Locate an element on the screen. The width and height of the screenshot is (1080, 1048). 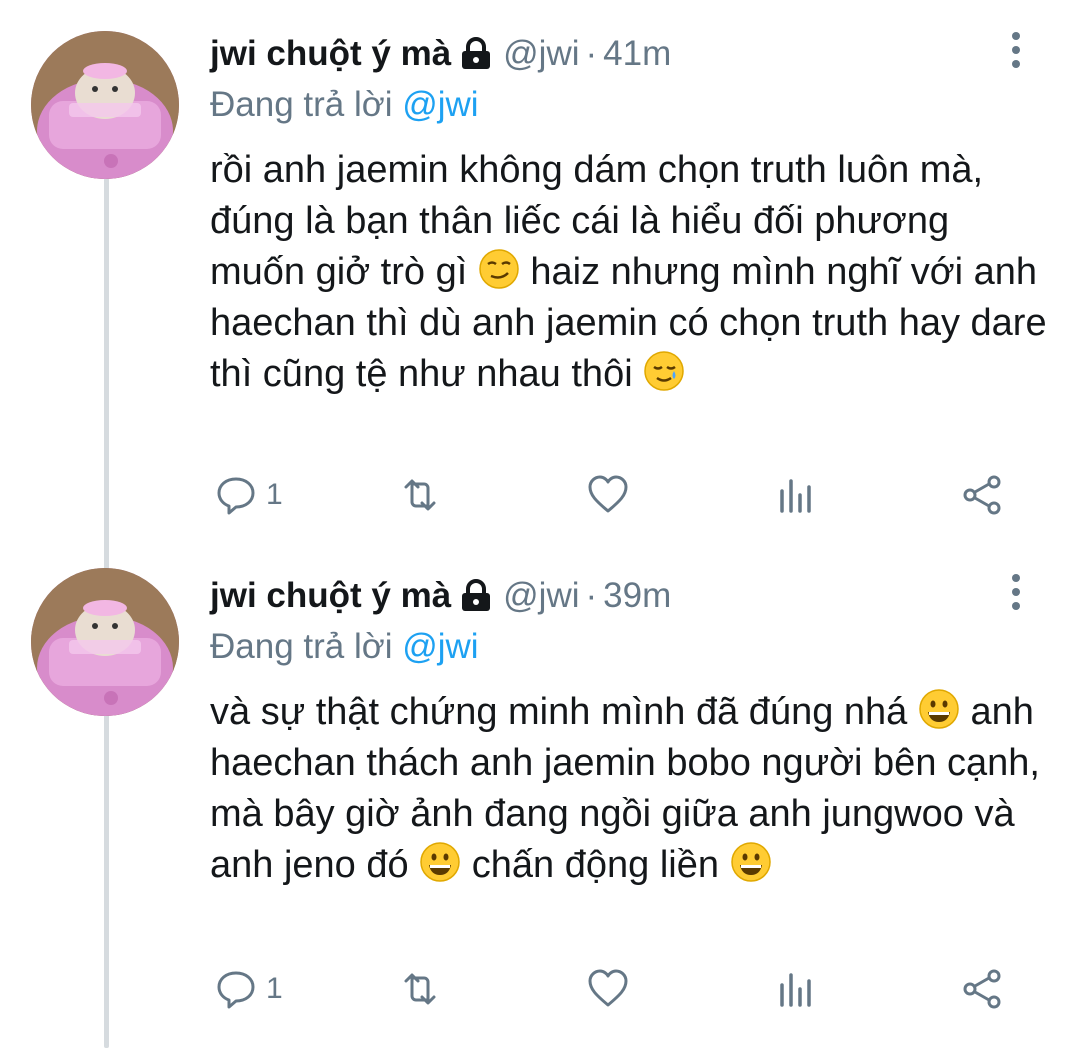
tweet-header: jwi chuột ý mà @jwi · 41m is located at coordinates (440, 54).